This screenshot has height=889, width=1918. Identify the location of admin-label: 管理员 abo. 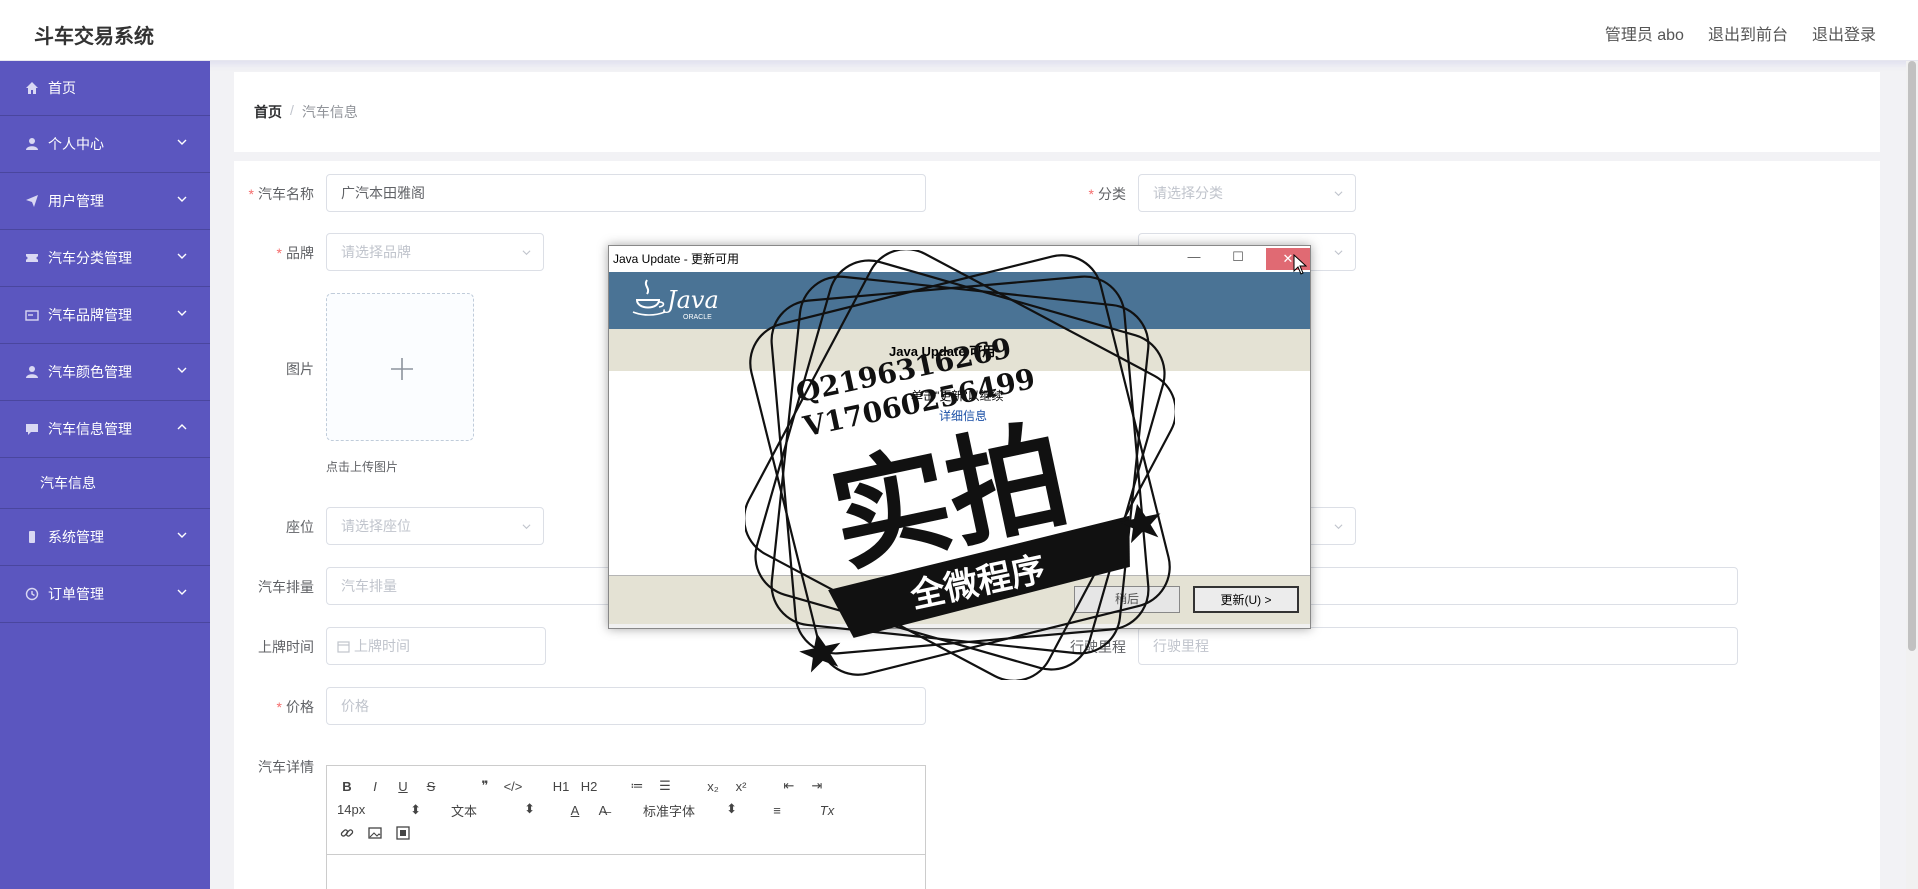
(1644, 33).